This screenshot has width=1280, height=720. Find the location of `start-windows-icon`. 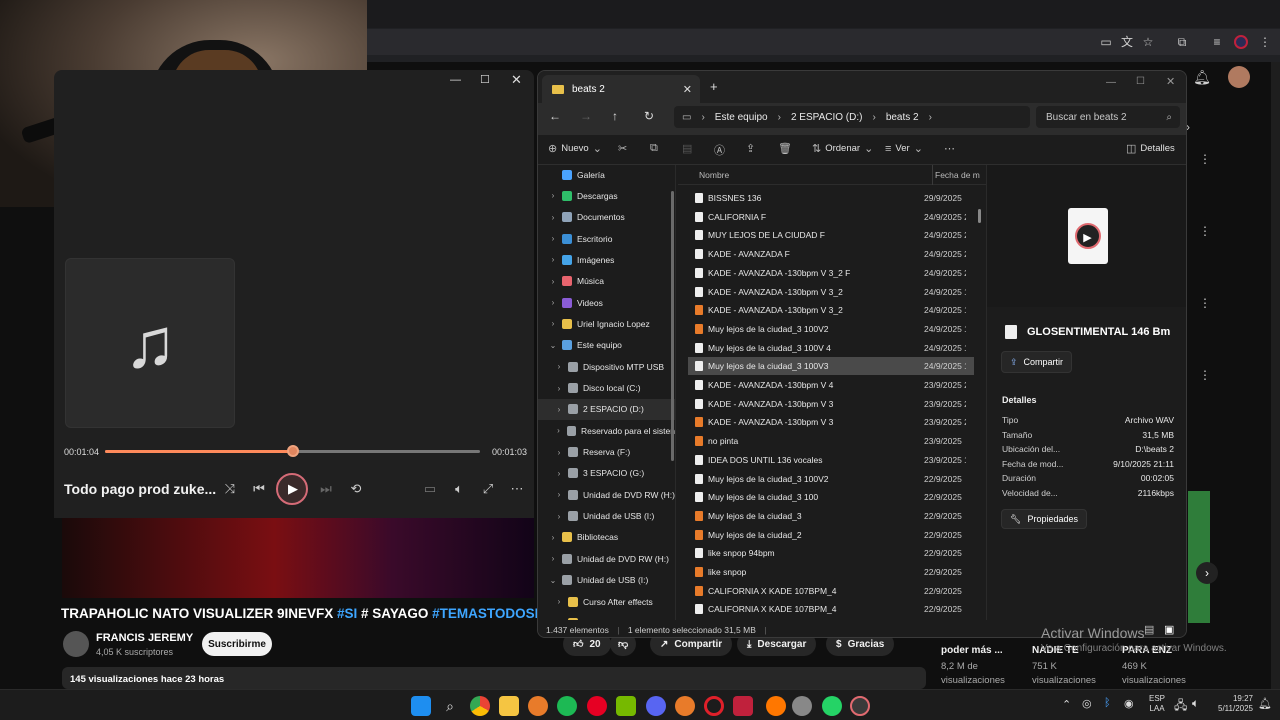

start-windows-icon is located at coordinates (421, 706).